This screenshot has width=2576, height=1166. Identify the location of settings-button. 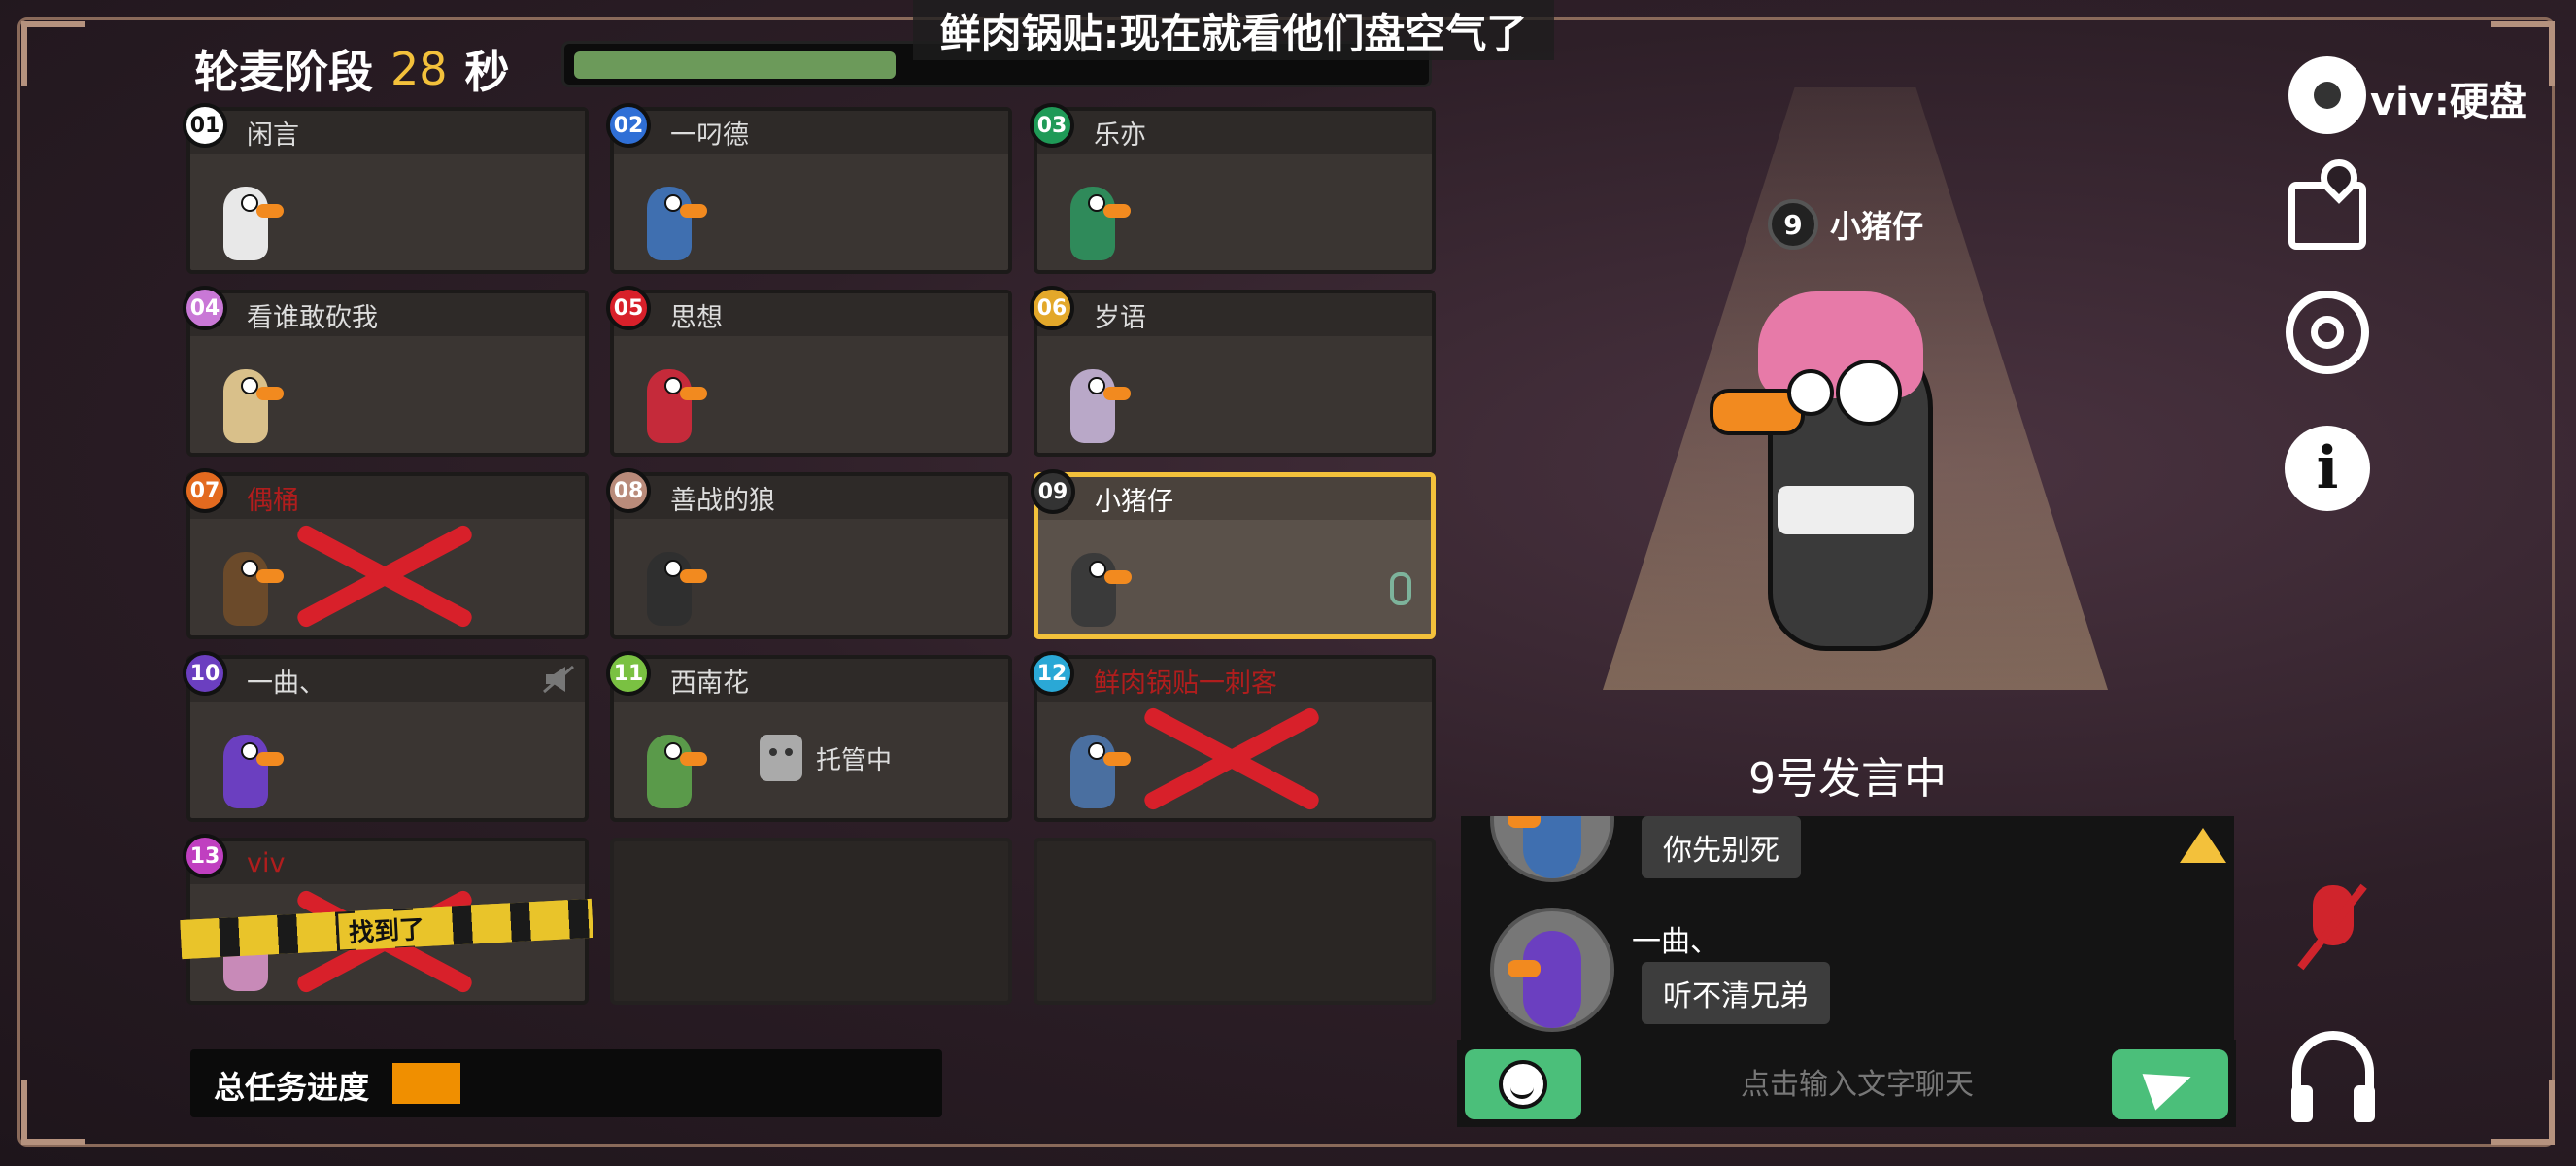
(2327, 95).